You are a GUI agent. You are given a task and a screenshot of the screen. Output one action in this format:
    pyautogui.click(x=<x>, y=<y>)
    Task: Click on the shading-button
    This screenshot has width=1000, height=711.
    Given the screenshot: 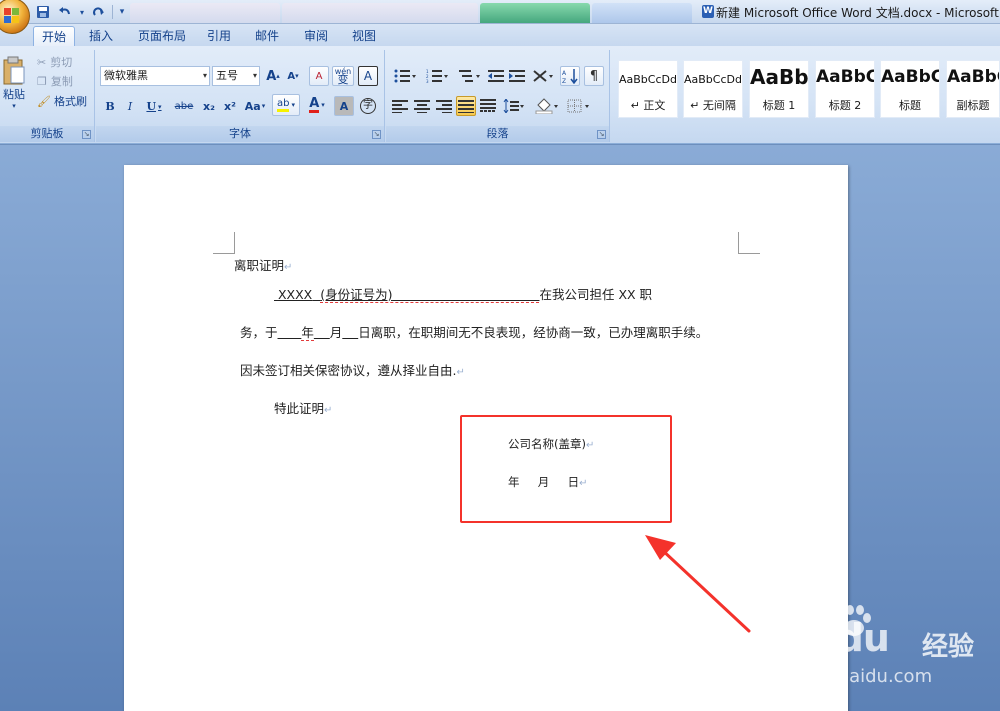 What is the action you would take?
    pyautogui.click(x=547, y=106)
    